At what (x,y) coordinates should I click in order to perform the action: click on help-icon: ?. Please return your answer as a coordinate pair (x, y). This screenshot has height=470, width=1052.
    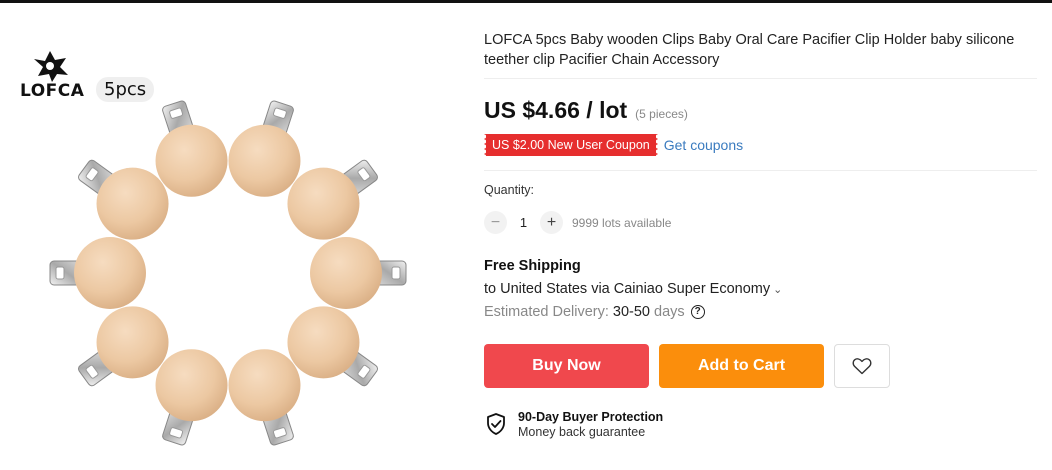
    Looking at the image, I should click on (697, 312).